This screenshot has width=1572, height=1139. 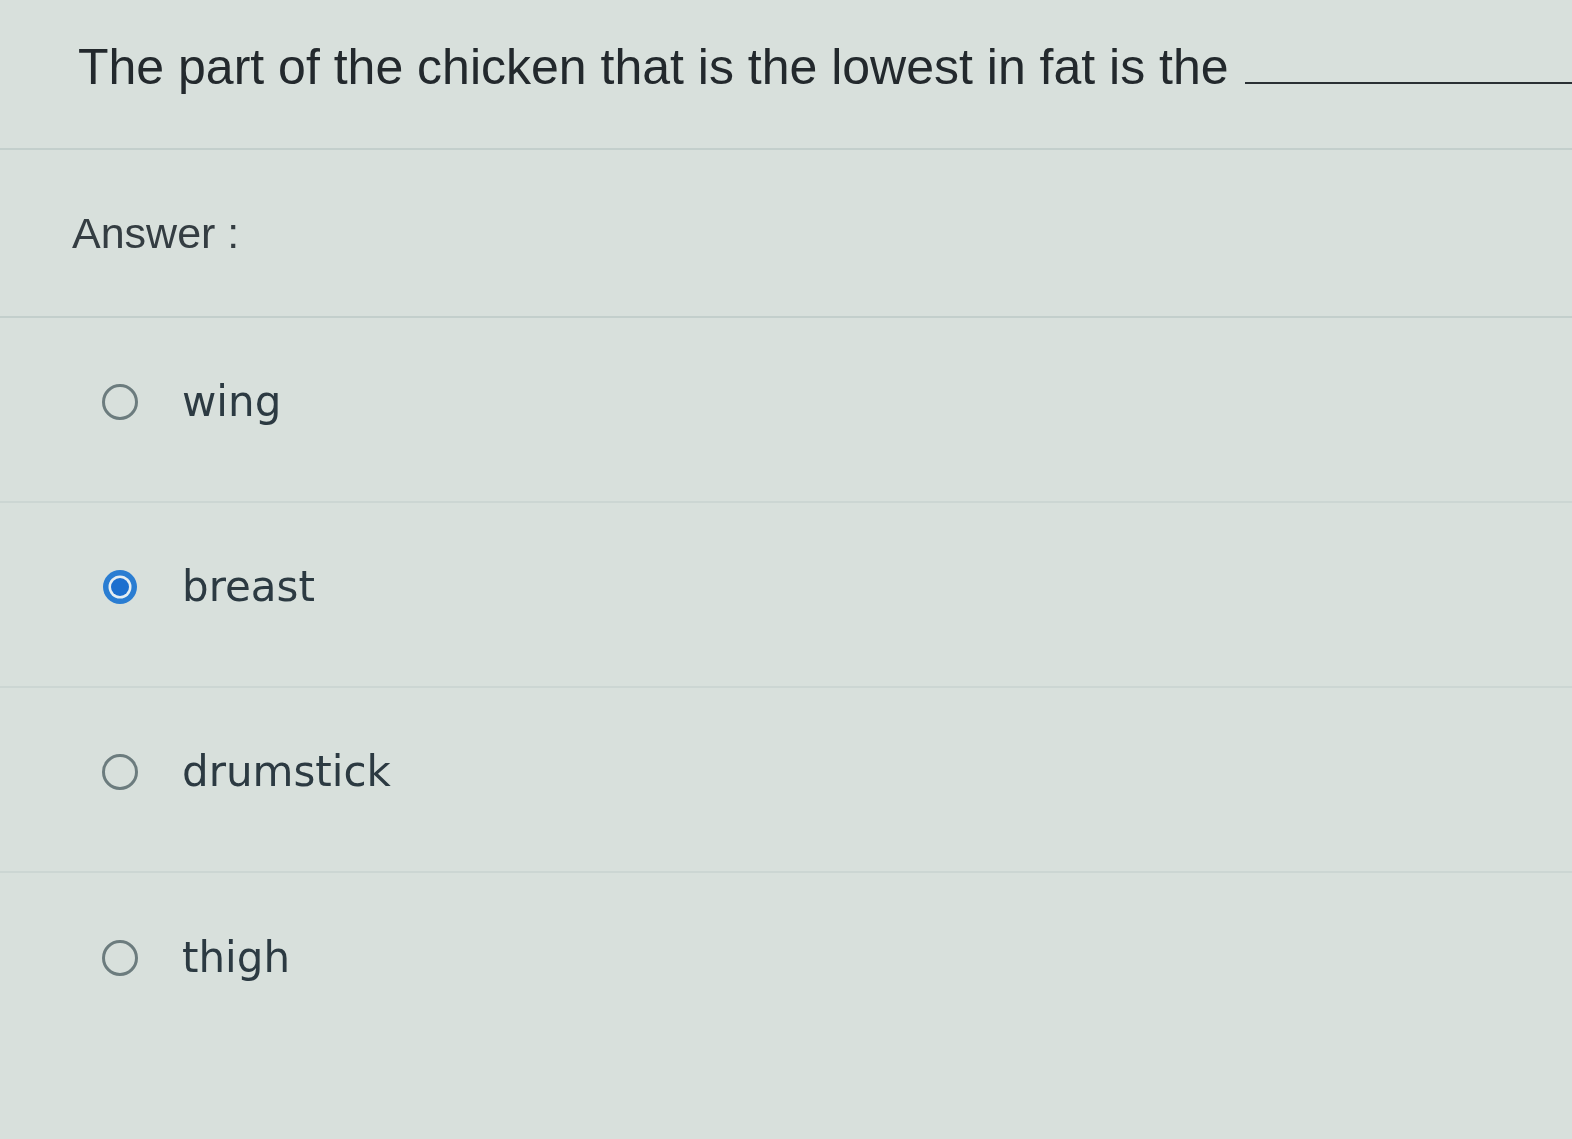 I want to click on answer-label: Answer :, so click(x=156, y=233).